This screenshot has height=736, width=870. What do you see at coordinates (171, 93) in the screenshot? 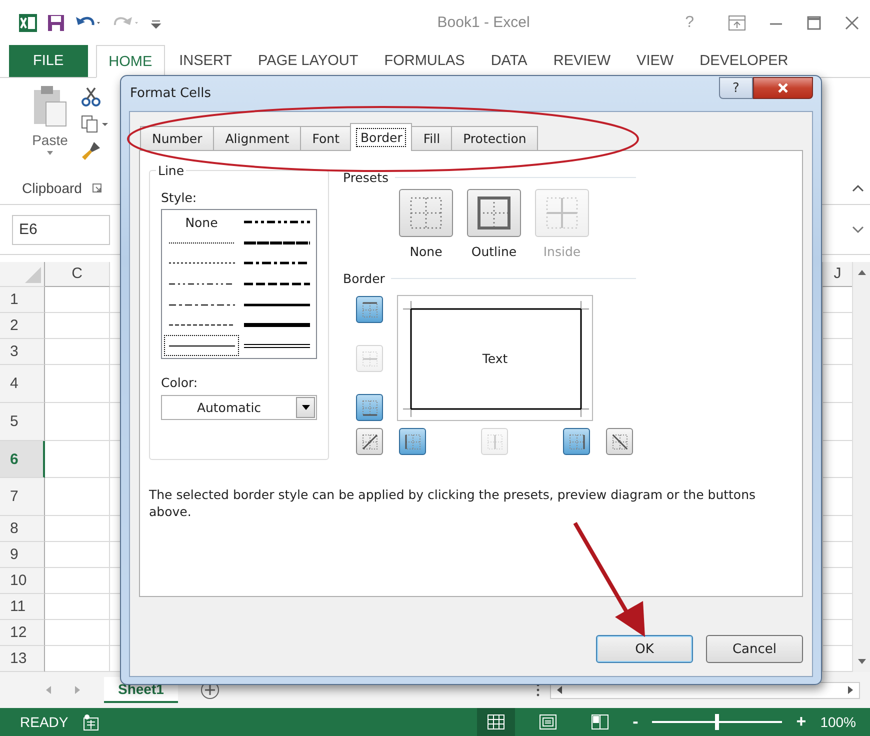
I see `dialog-title: Format Cells` at bounding box center [171, 93].